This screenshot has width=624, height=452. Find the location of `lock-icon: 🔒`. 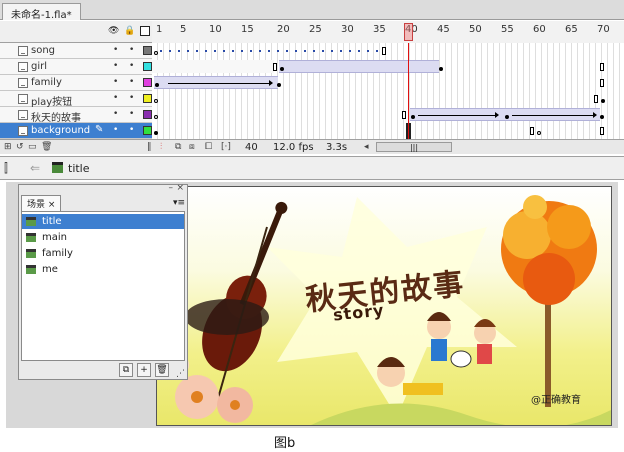

lock-icon: 🔒 is located at coordinates (129, 31).